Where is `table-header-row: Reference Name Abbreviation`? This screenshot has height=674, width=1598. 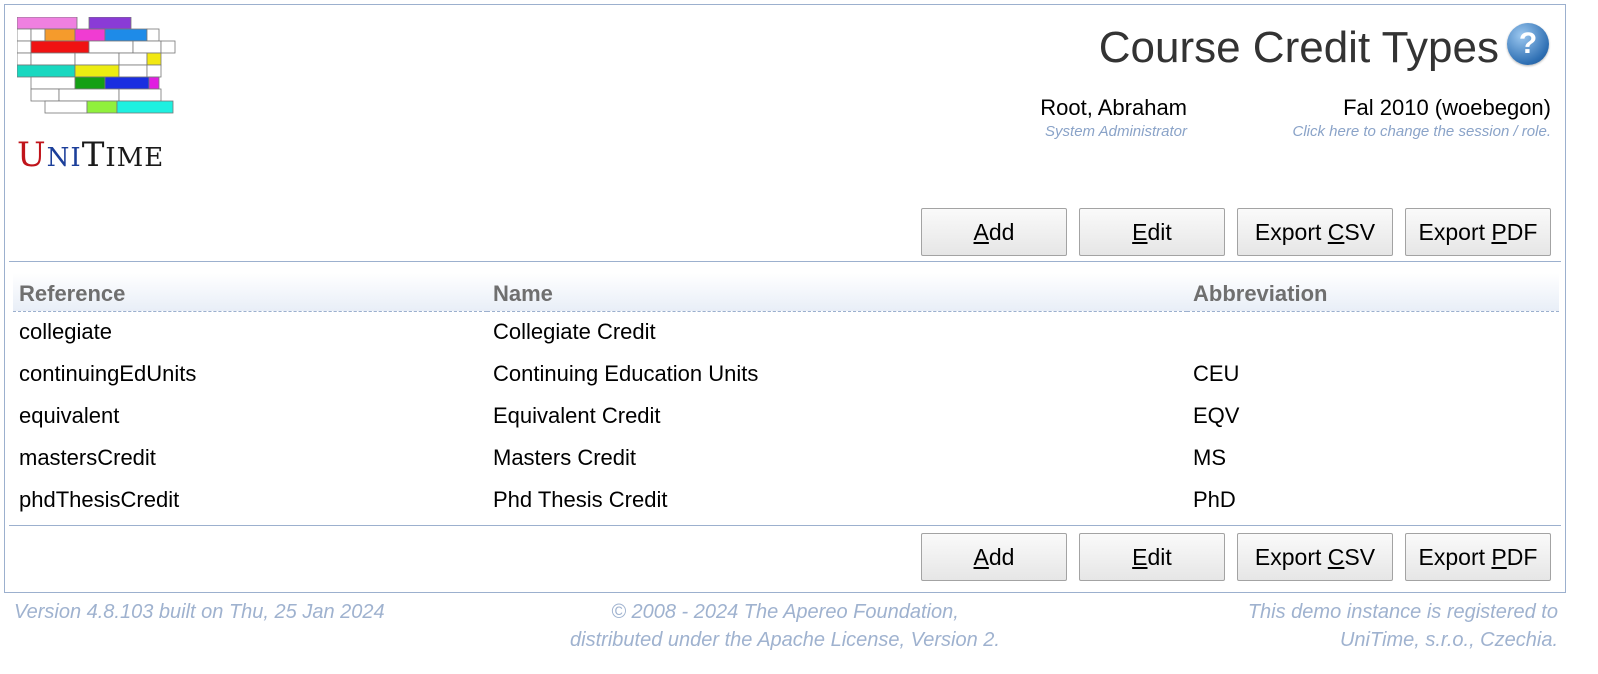
table-header-row: Reference Name Abbreviation is located at coordinates (786, 292).